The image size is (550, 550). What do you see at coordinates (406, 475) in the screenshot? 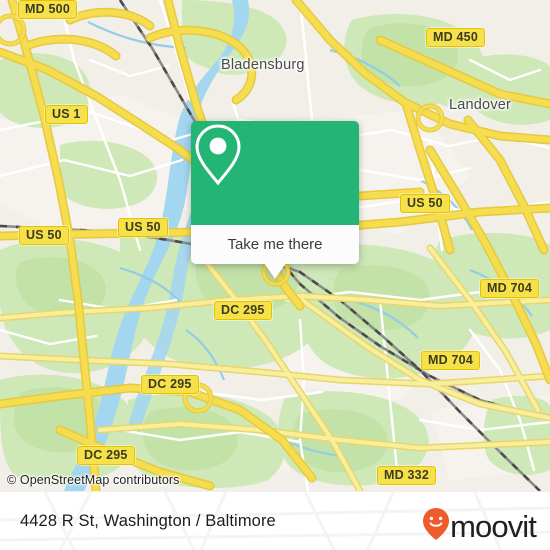
I see `highway-shield: MD 332` at bounding box center [406, 475].